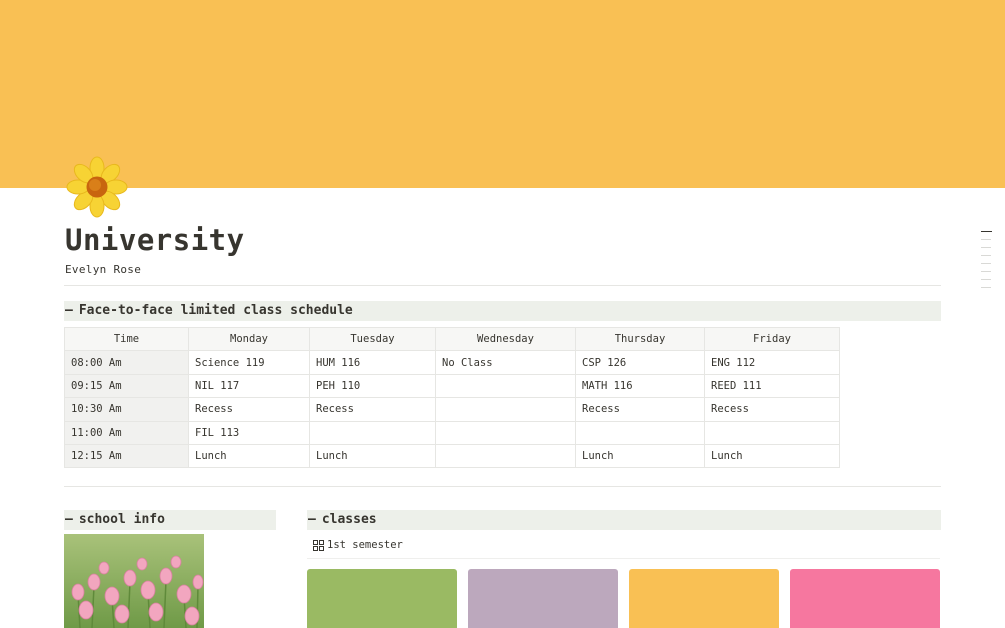 The width and height of the screenshot is (1005, 628). I want to click on view-tab-label: 1st semester, so click(365, 545).